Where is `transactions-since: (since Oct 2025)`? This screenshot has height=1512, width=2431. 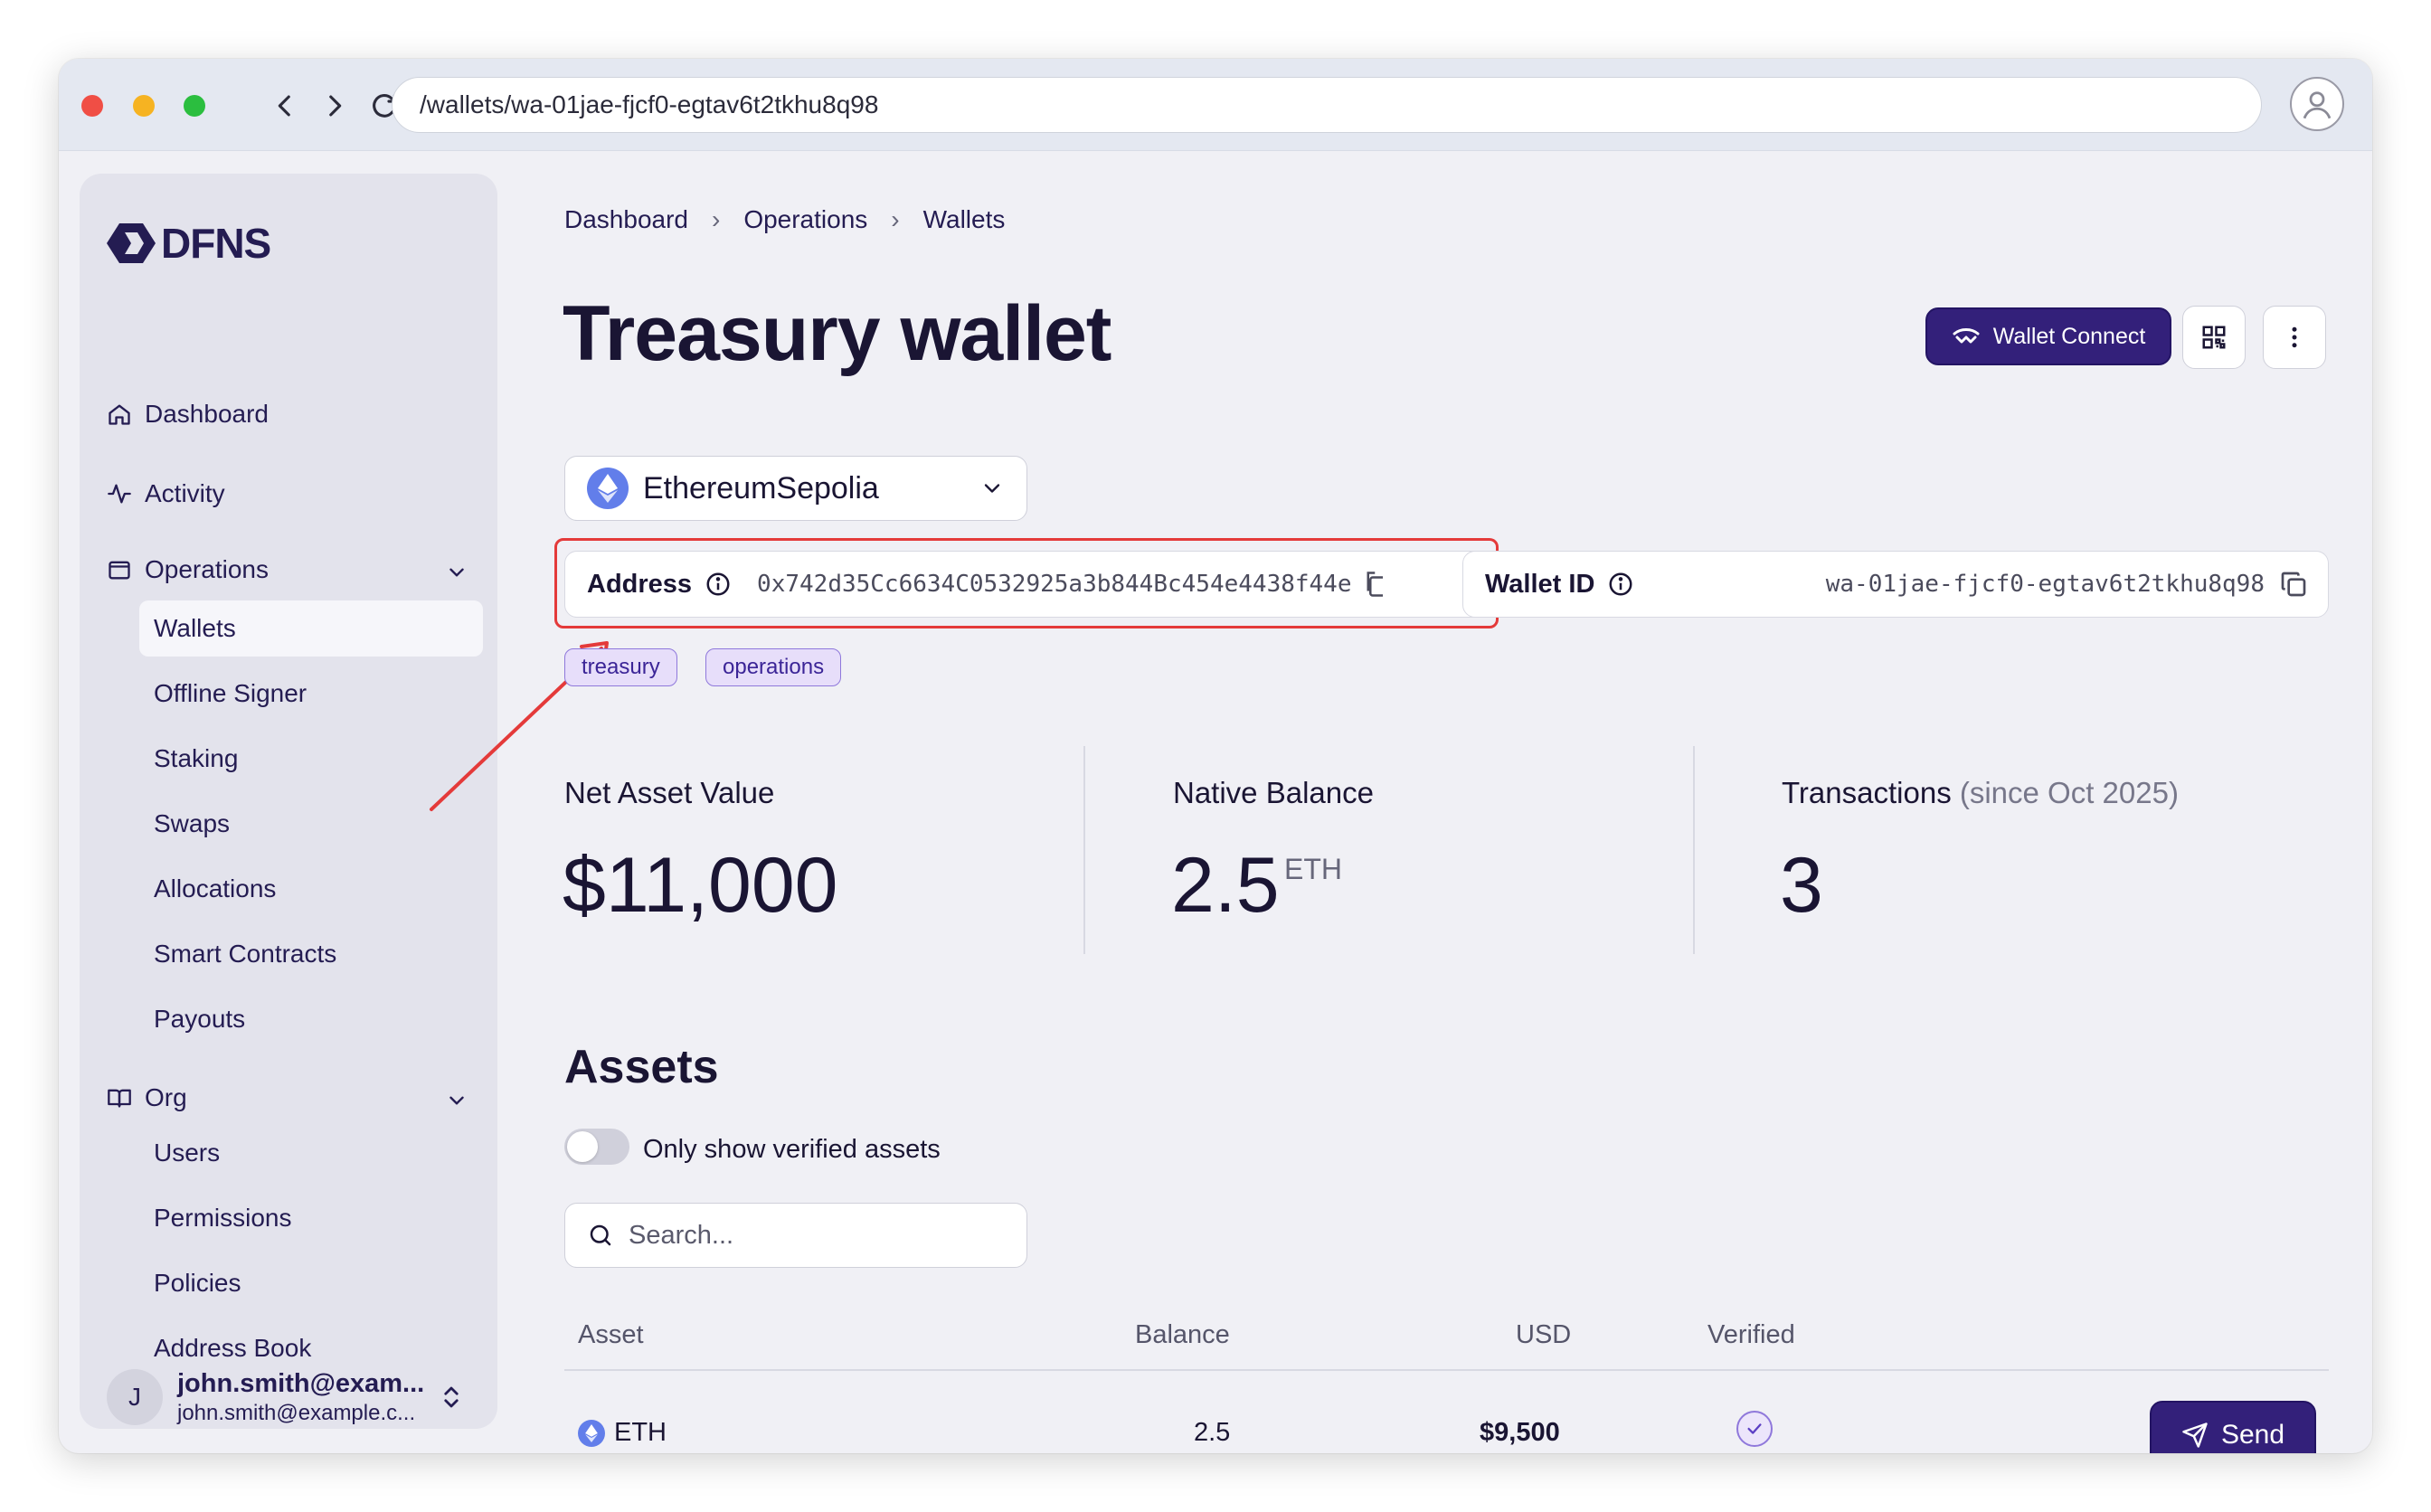
transactions-since: (since Oct 2025) is located at coordinates (2069, 792).